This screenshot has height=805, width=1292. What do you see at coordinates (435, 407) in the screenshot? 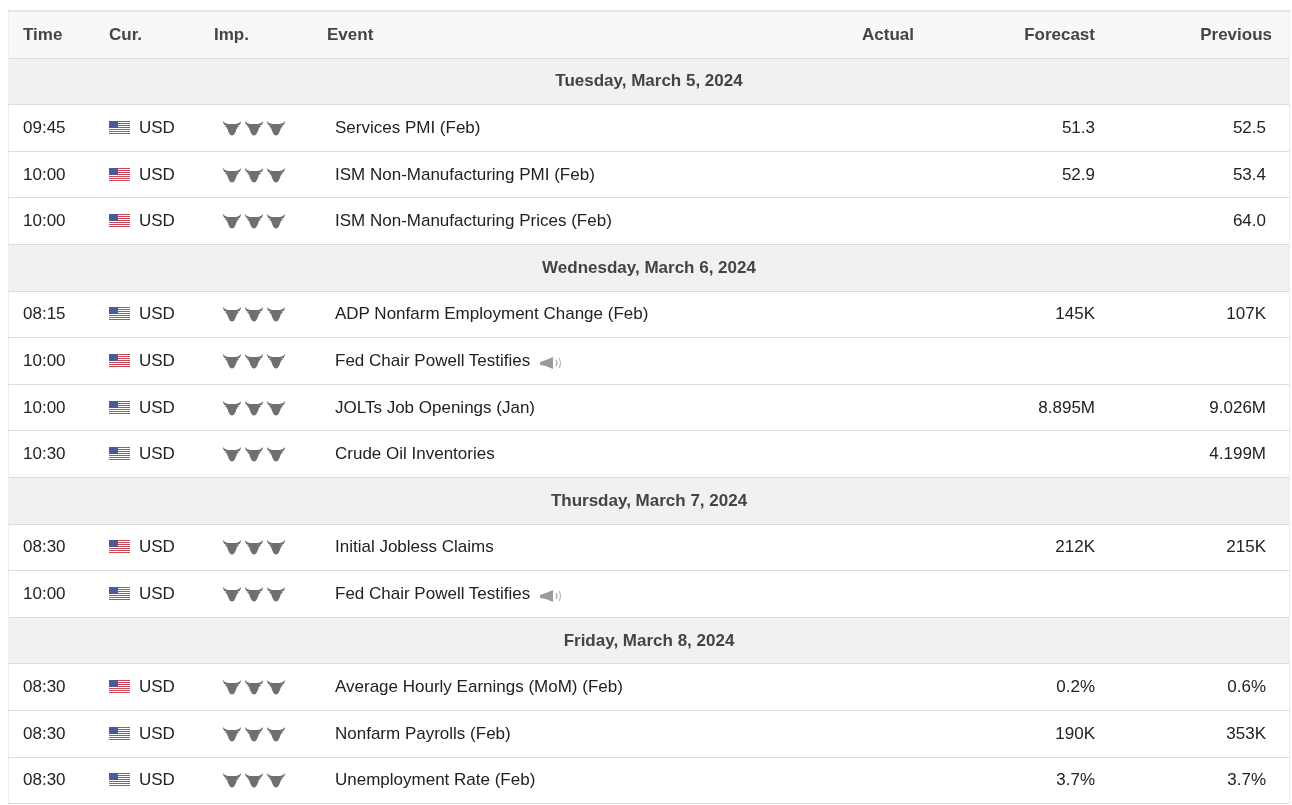
I see `event-name: JOLTs Job Openings (Jan)` at bounding box center [435, 407].